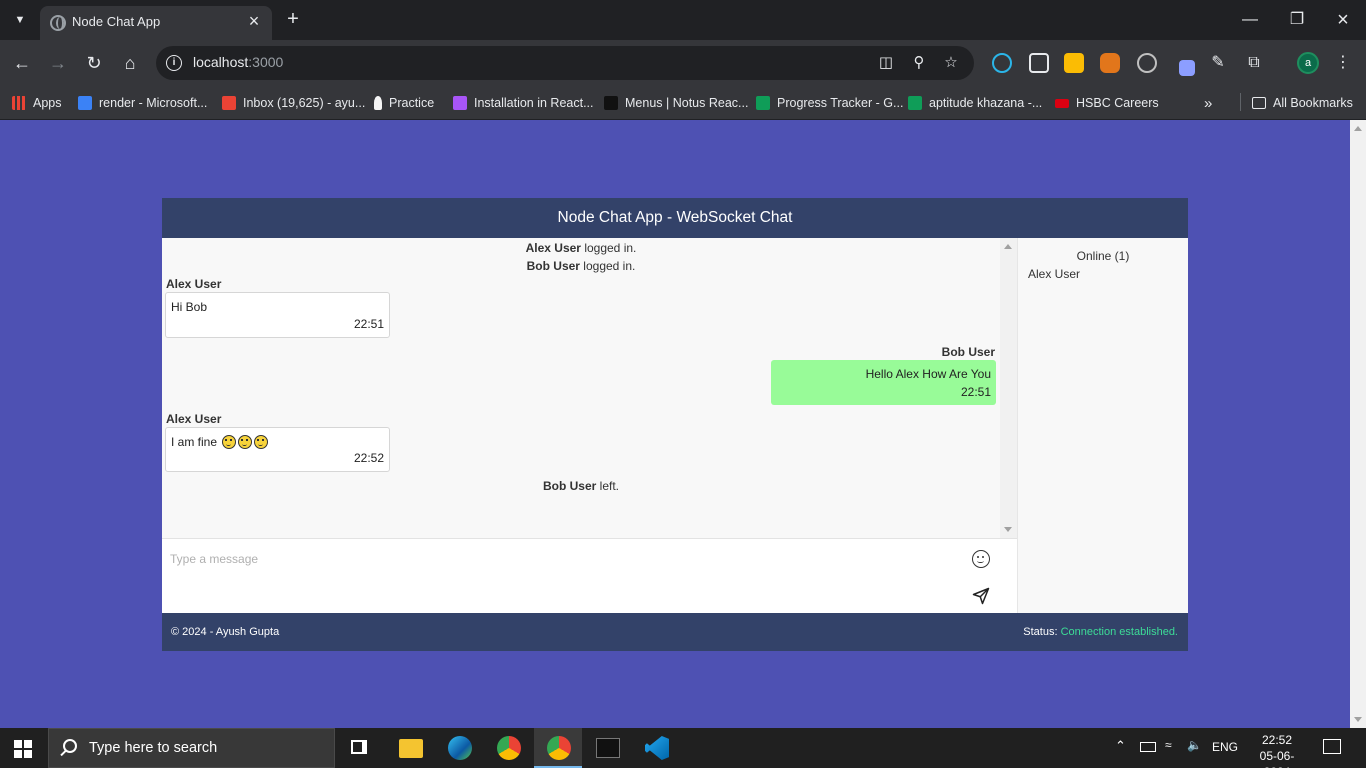 Image resolution: width=1366 pixels, height=768 pixels. I want to click on vscode-icon, so click(657, 748).